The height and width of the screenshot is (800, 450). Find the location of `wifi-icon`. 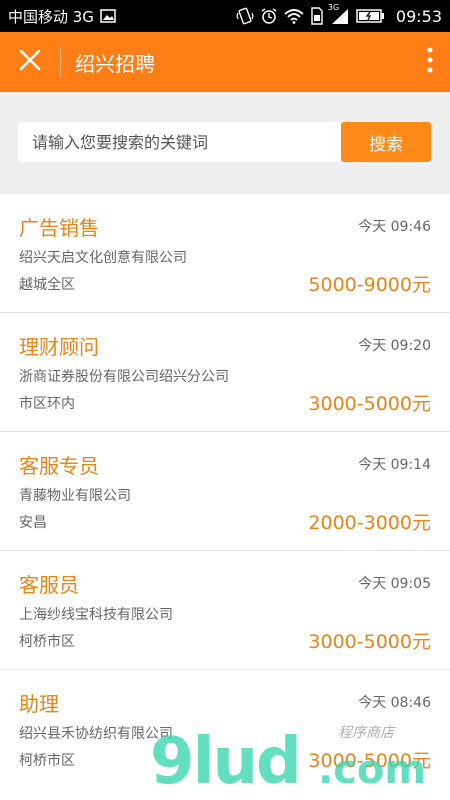

wifi-icon is located at coordinates (294, 16).